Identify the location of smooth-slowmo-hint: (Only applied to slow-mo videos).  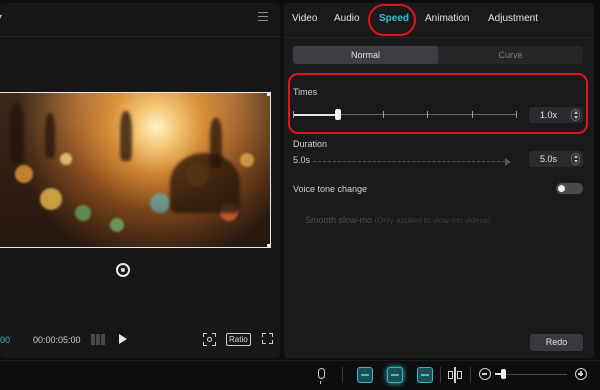
(432, 220).